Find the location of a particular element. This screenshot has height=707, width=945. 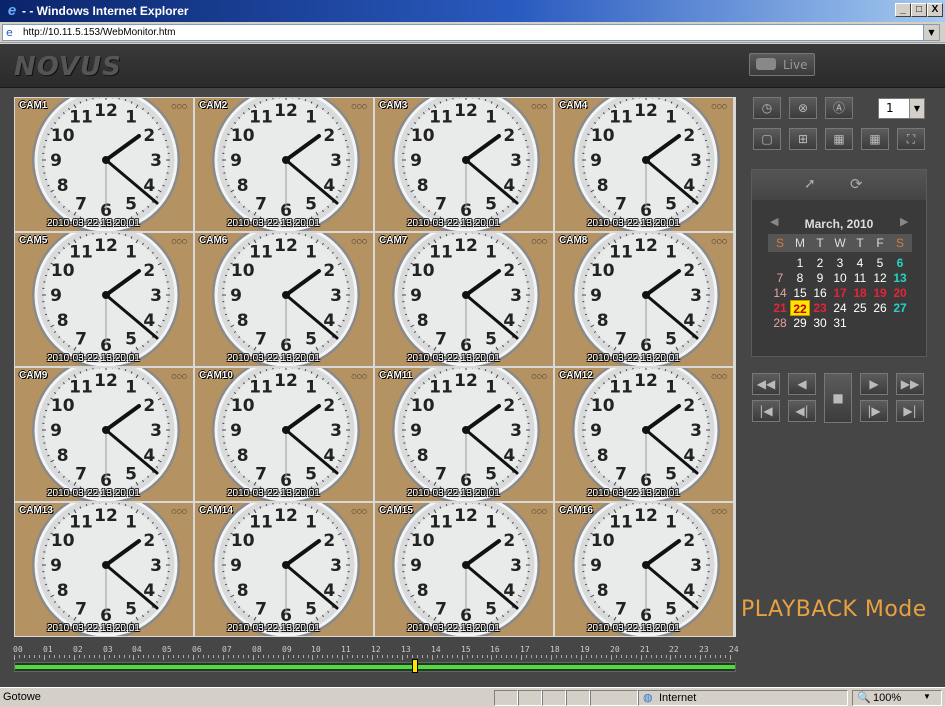

svg-text: 11 is located at coordinates (261, 118).